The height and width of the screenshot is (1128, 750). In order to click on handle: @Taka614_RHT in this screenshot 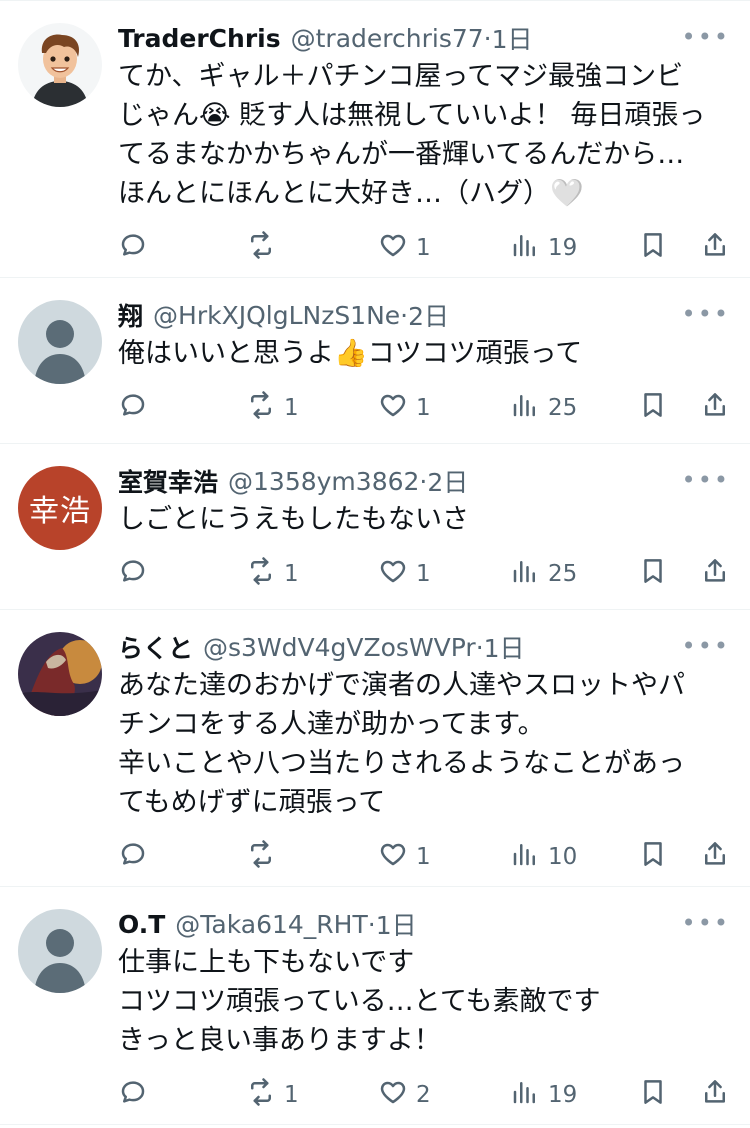, I will do `click(271, 924)`.